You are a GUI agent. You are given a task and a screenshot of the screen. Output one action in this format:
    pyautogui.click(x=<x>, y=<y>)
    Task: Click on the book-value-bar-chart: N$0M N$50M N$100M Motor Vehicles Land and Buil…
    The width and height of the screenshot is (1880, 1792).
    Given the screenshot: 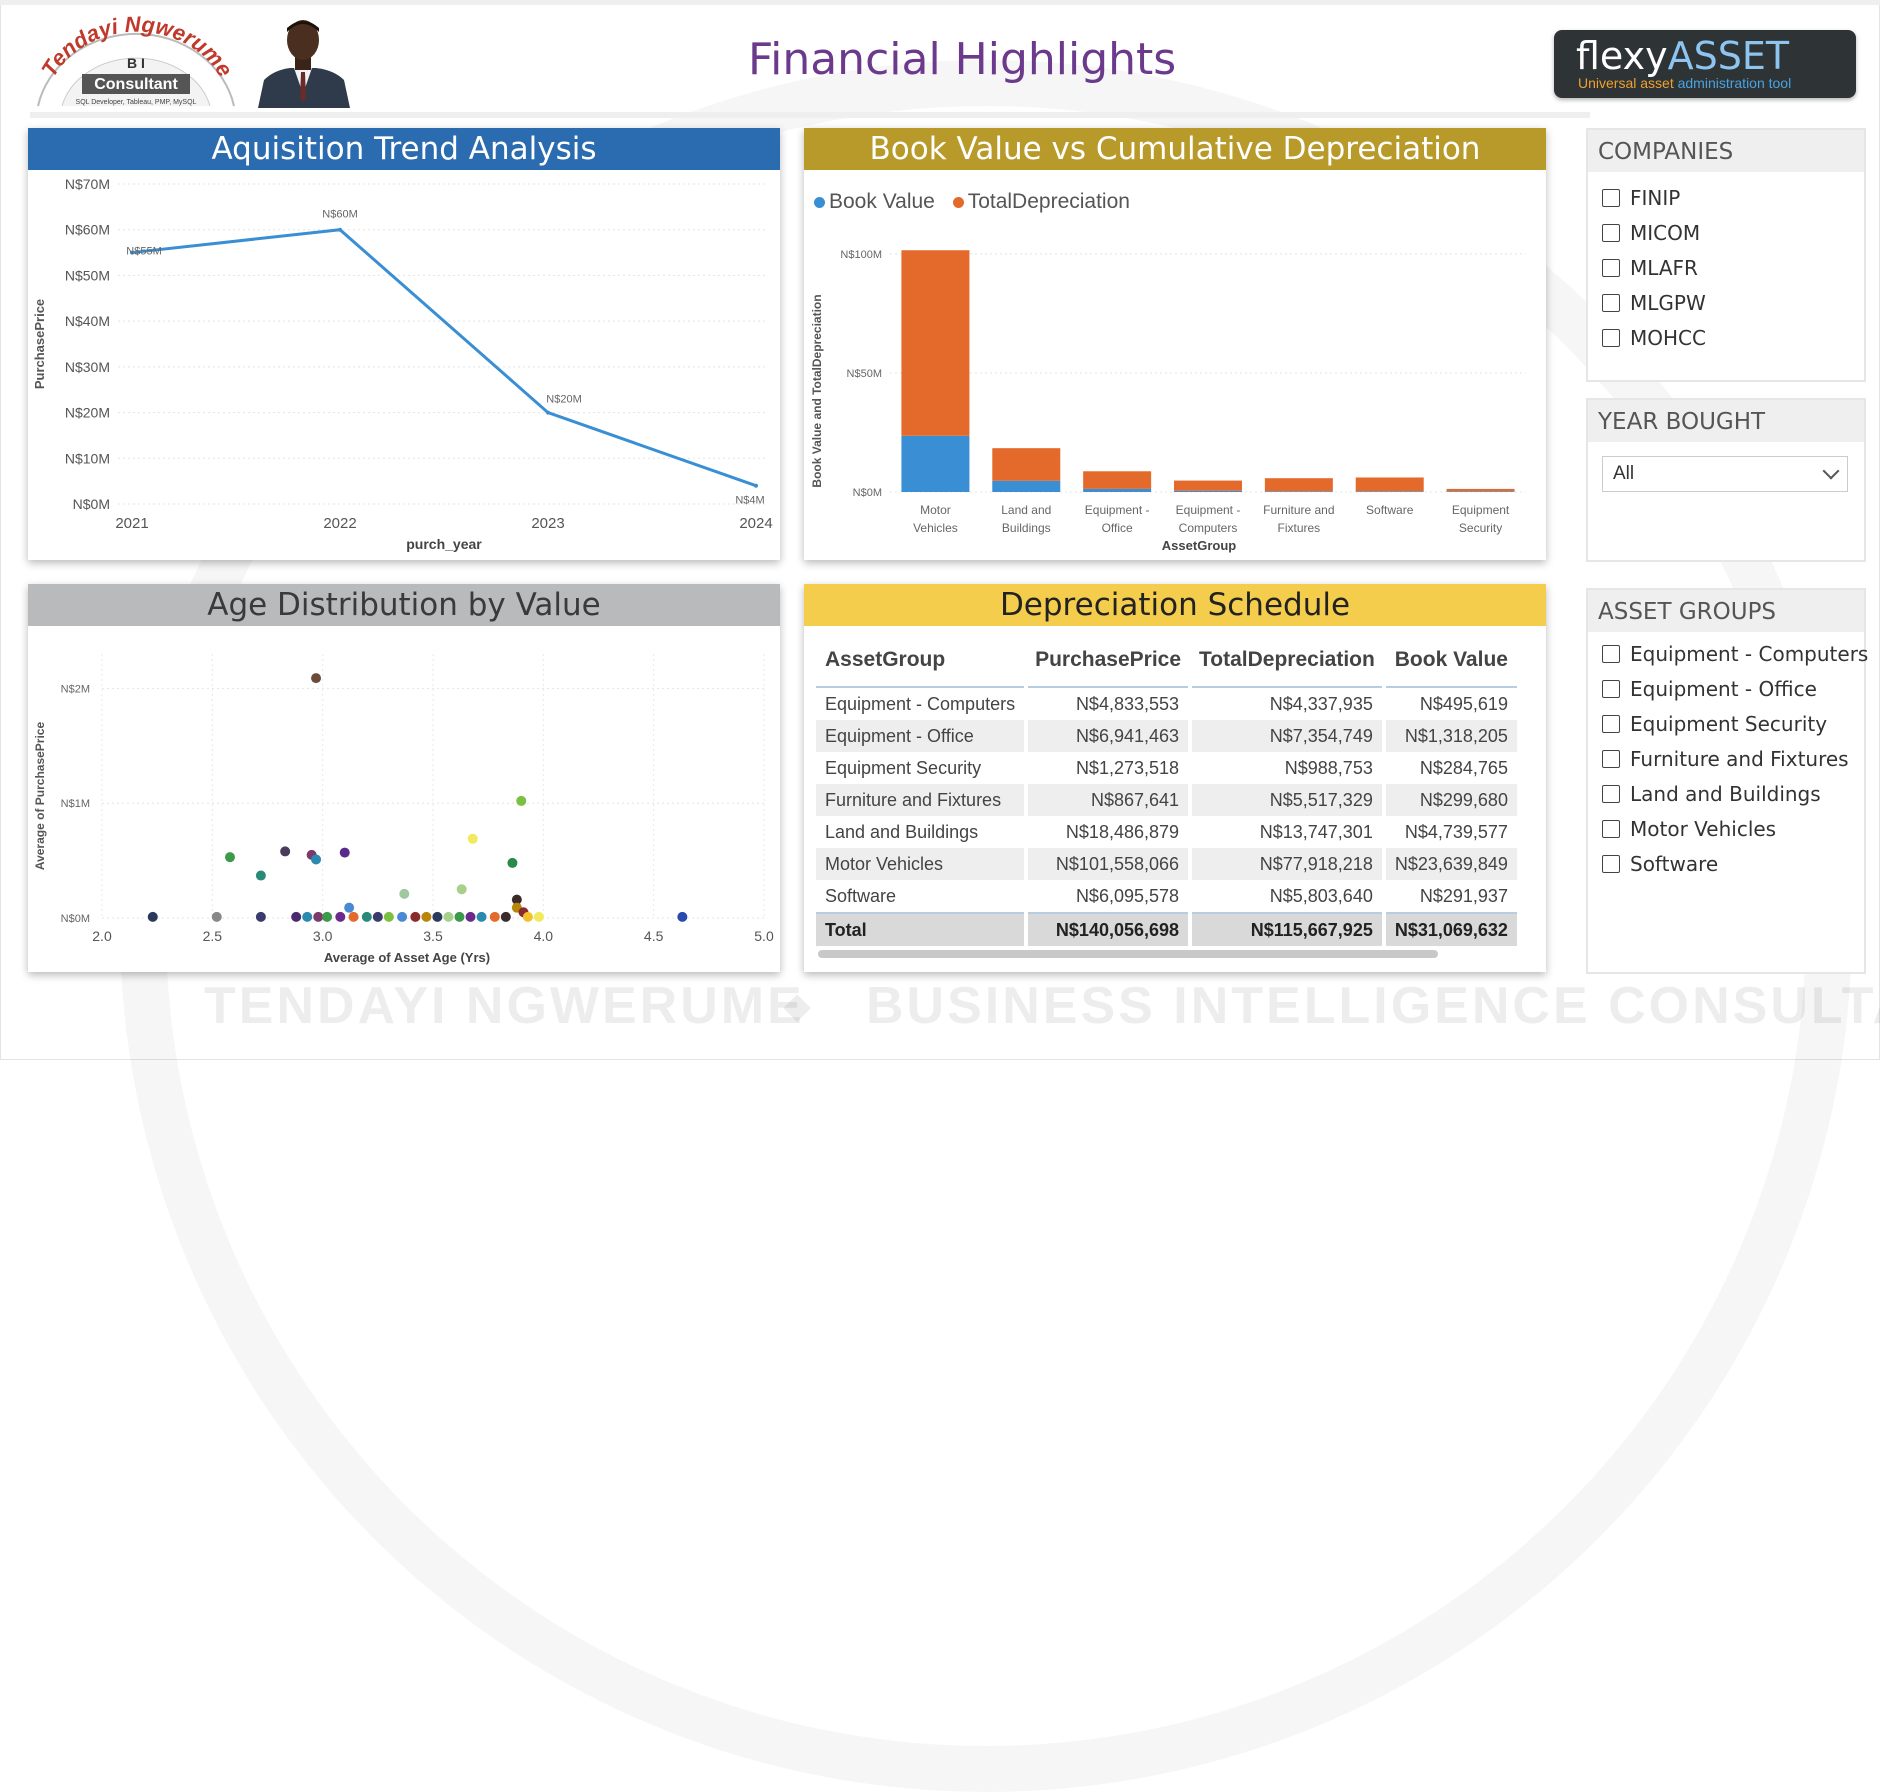 What is the action you would take?
    pyautogui.click(x=1175, y=365)
    